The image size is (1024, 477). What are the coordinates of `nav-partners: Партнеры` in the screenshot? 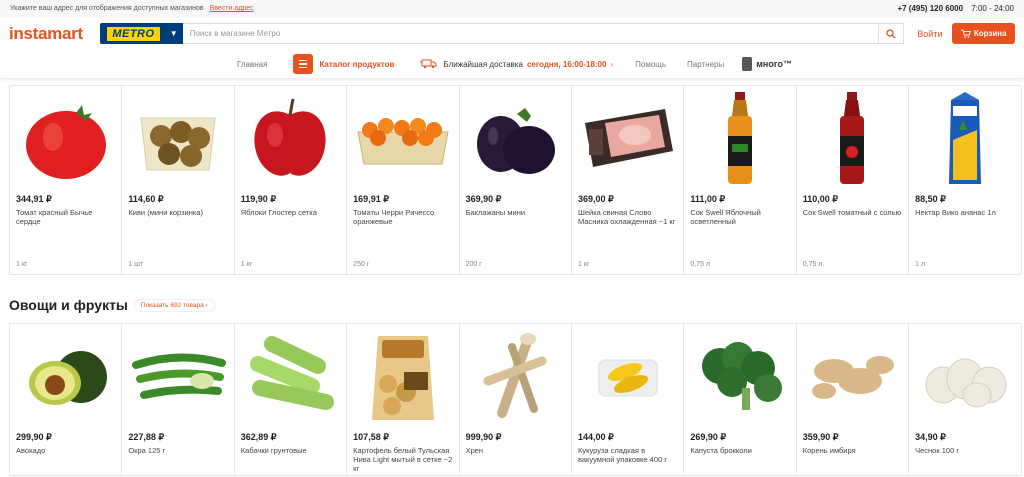 It's located at (705, 64).